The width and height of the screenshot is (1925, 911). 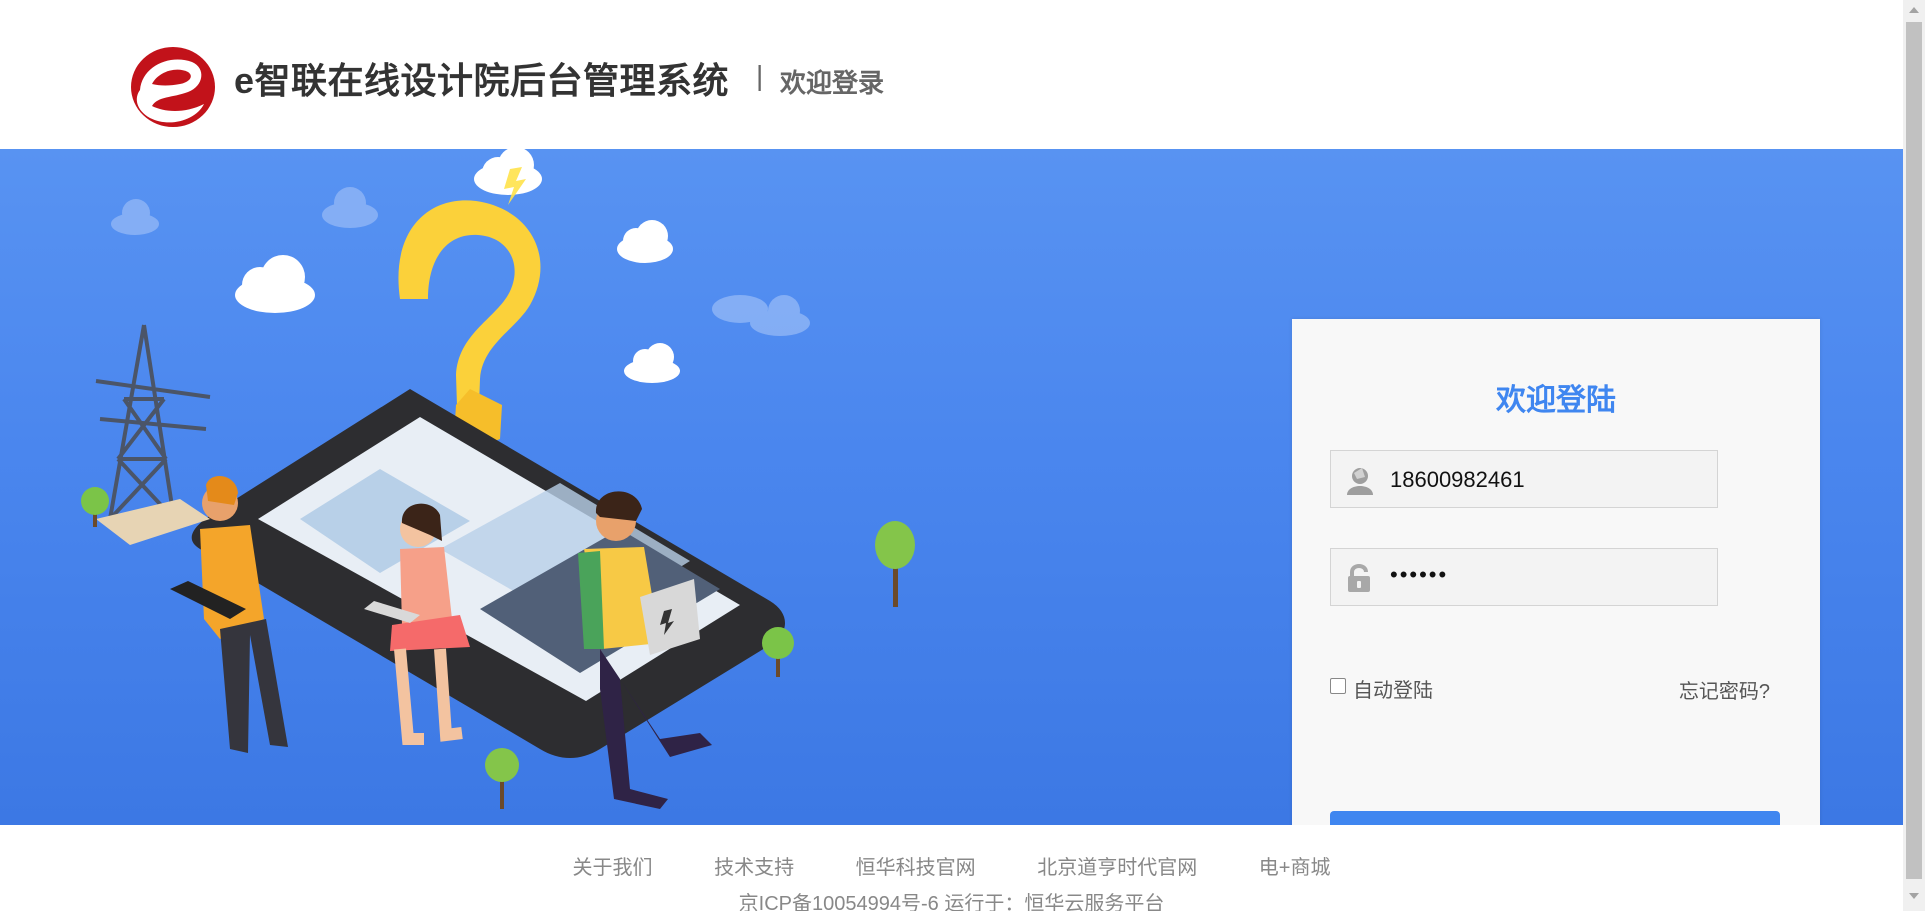 What do you see at coordinates (1117, 865) in the screenshot?
I see `footer-link-daoheng: 北京道亨时代官网` at bounding box center [1117, 865].